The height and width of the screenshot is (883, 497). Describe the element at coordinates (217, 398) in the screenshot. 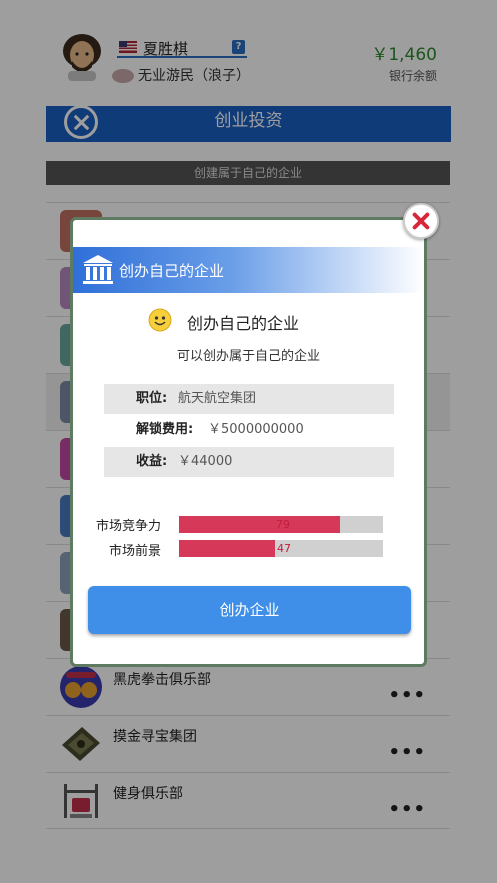

I see `position-value: 航天航空集团` at that location.